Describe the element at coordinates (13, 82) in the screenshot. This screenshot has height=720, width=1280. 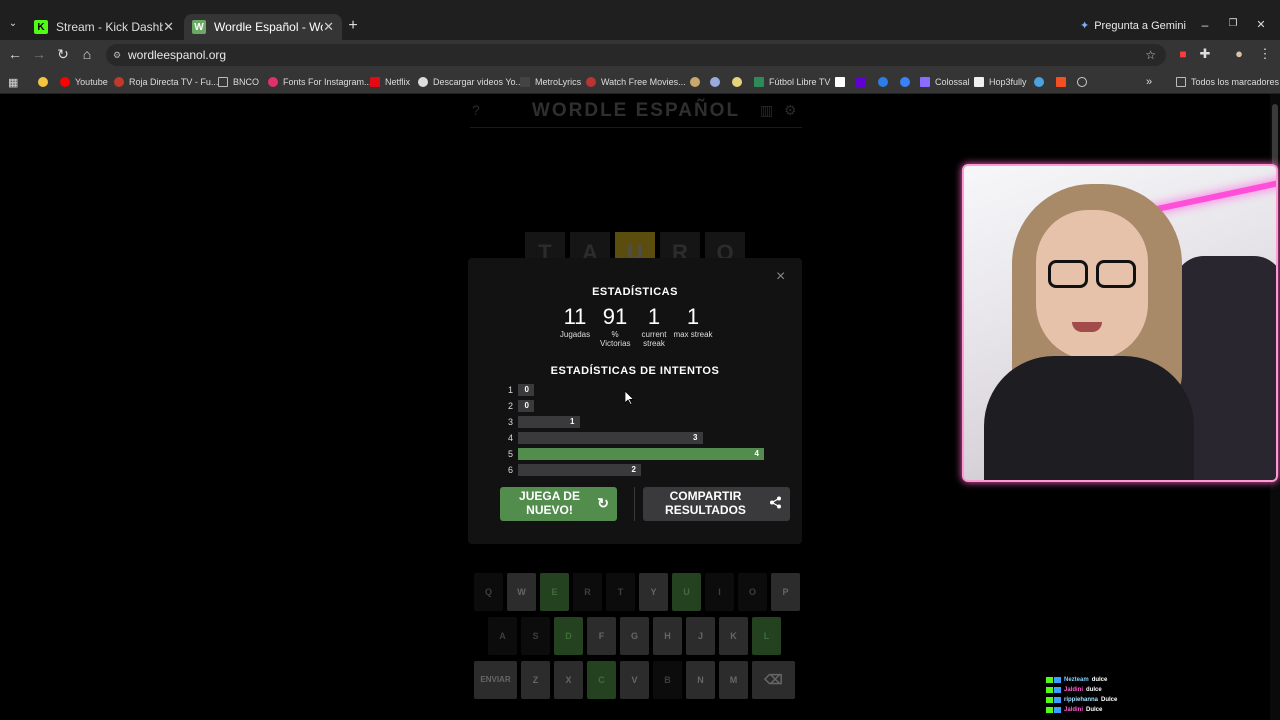
I see `apps-grid-icon: ▦` at that location.